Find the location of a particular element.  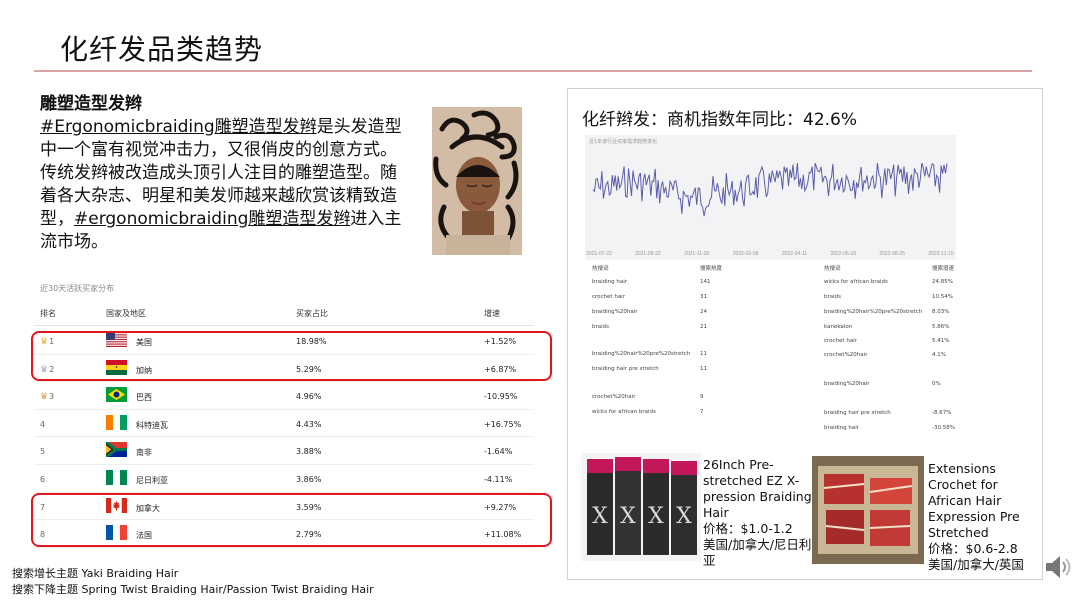

table-row: 6 尼日利亚 3.86% -4.11% is located at coordinates (284, 479).